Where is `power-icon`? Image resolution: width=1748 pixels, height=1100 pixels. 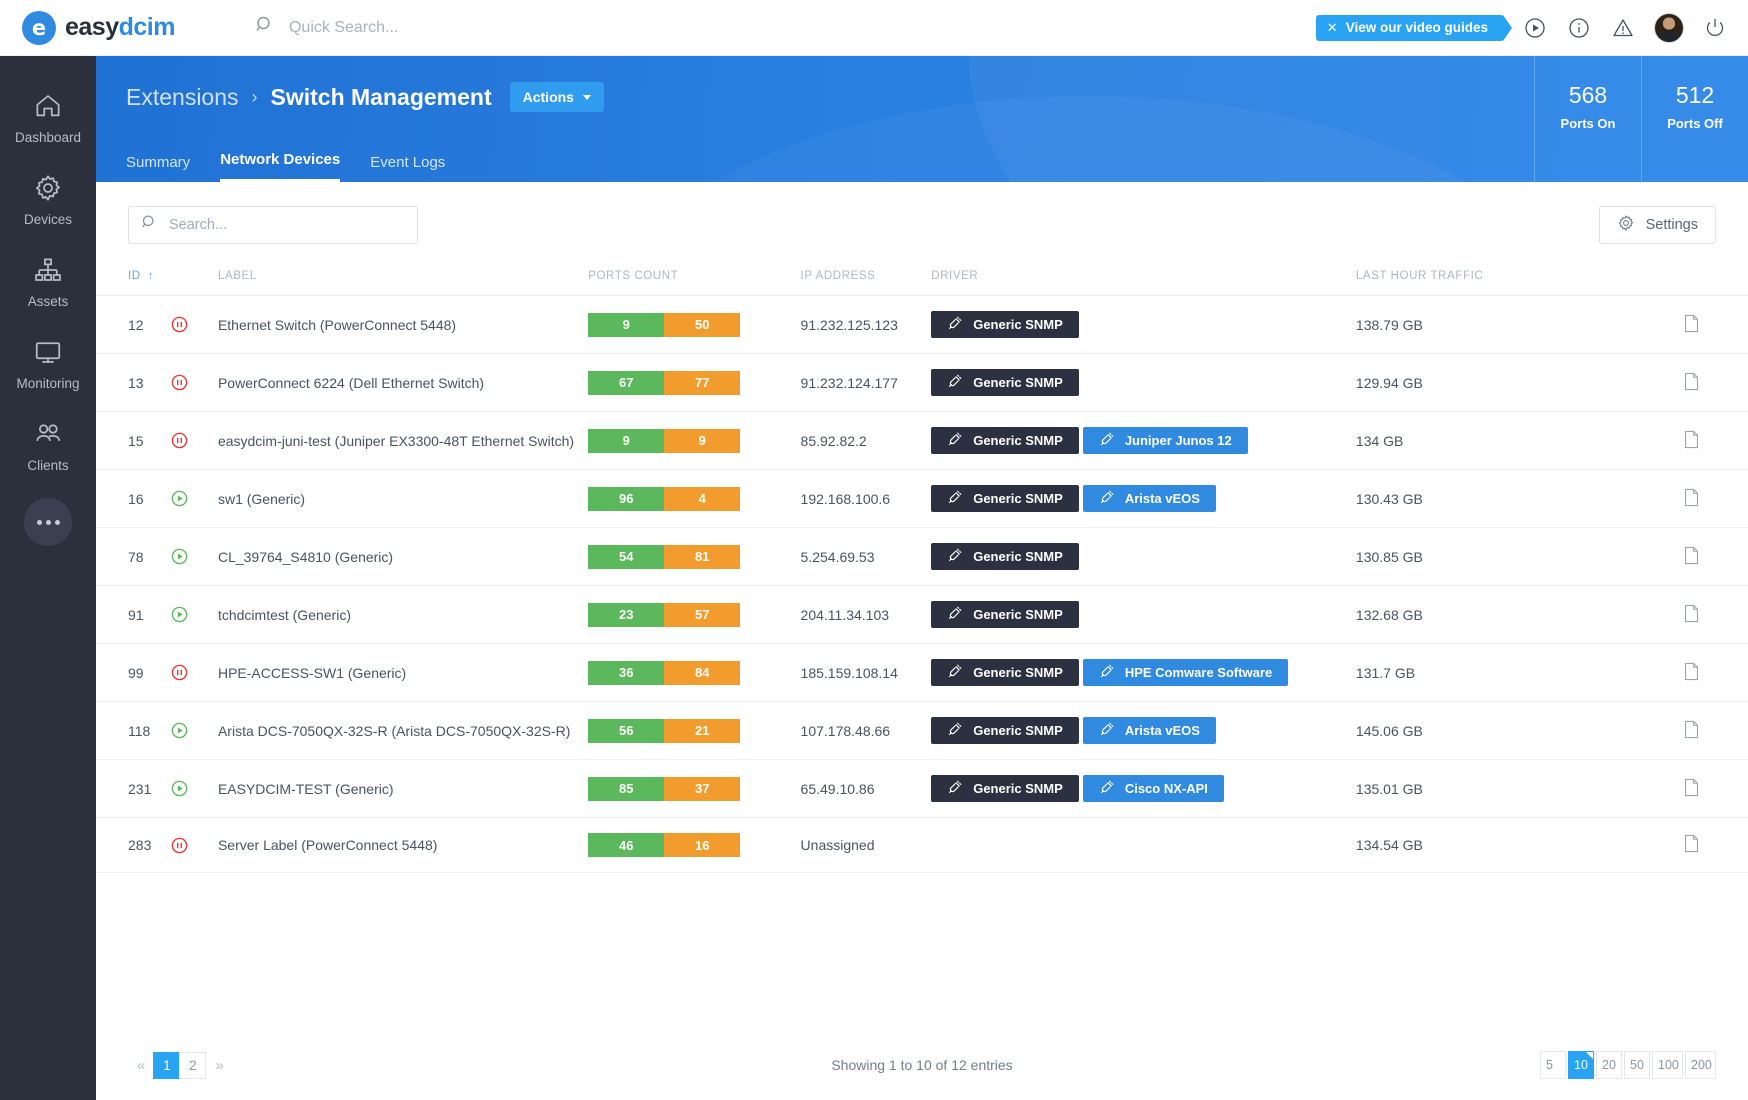 power-icon is located at coordinates (1715, 28).